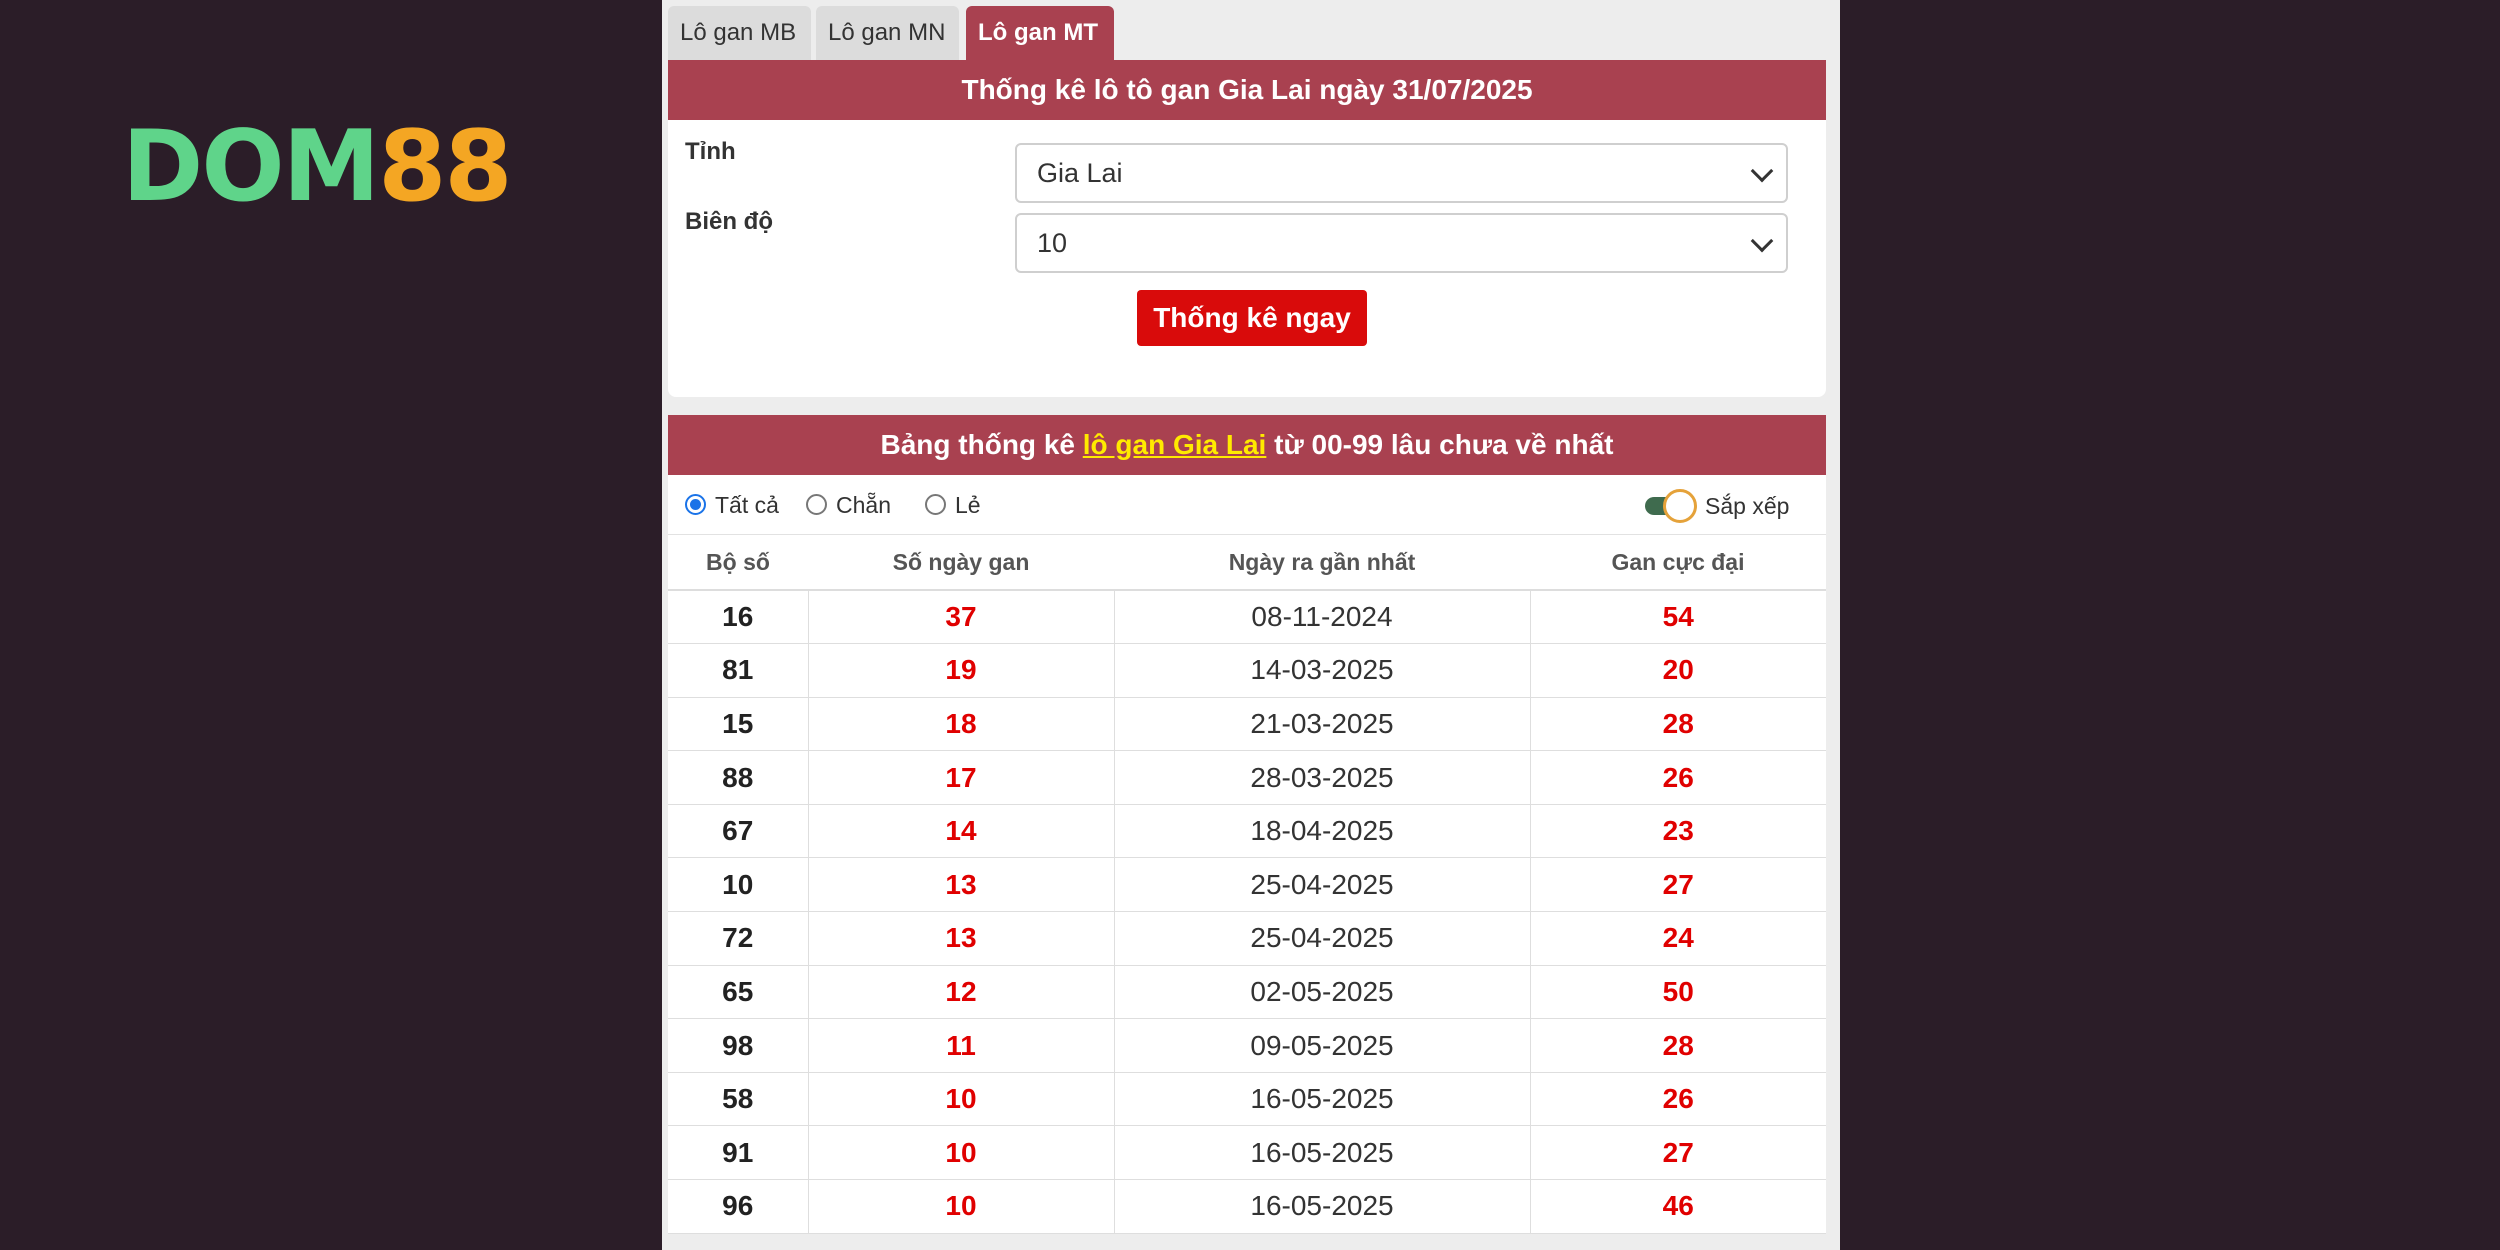 The height and width of the screenshot is (1250, 2500). Describe the element at coordinates (1322, 992) in the screenshot. I see `cell-last-date: 02-05-2025` at that location.